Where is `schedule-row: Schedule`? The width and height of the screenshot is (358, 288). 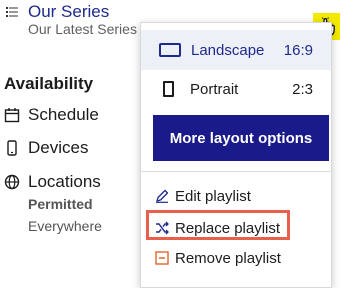 schedule-row: Schedule is located at coordinates (51, 115).